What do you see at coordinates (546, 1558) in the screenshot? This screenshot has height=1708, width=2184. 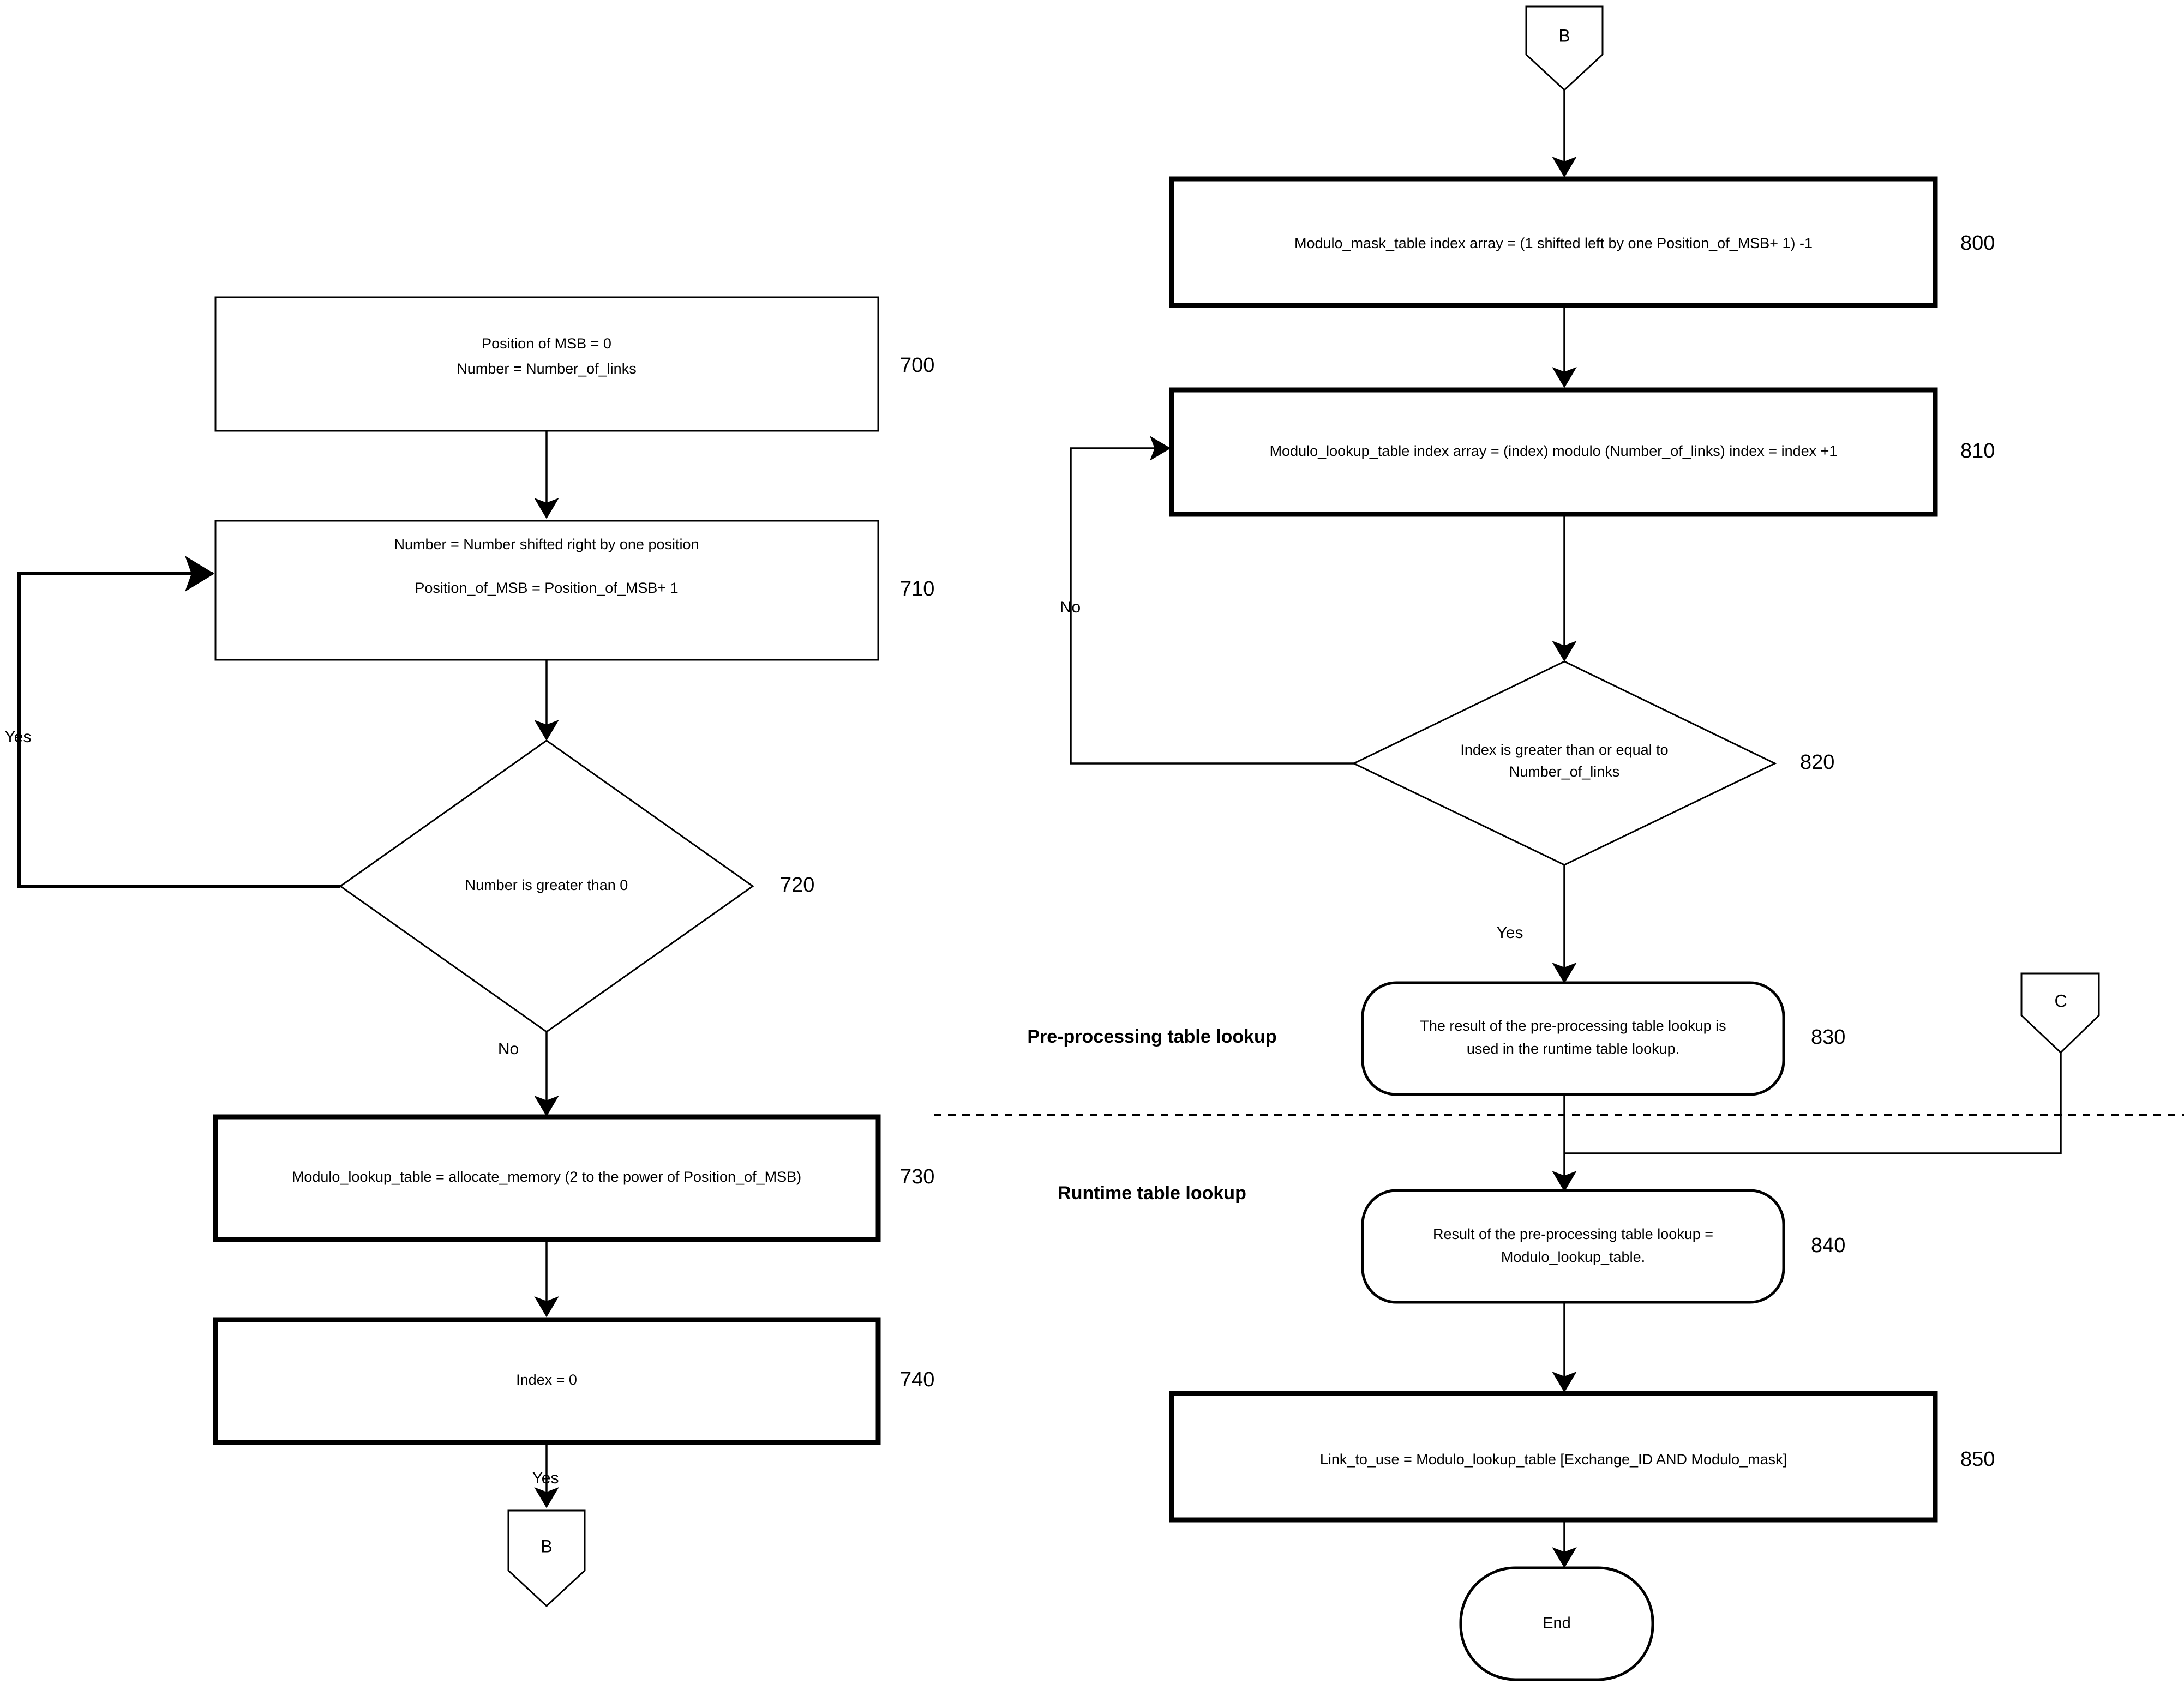 I see `connector-b-out` at bounding box center [546, 1558].